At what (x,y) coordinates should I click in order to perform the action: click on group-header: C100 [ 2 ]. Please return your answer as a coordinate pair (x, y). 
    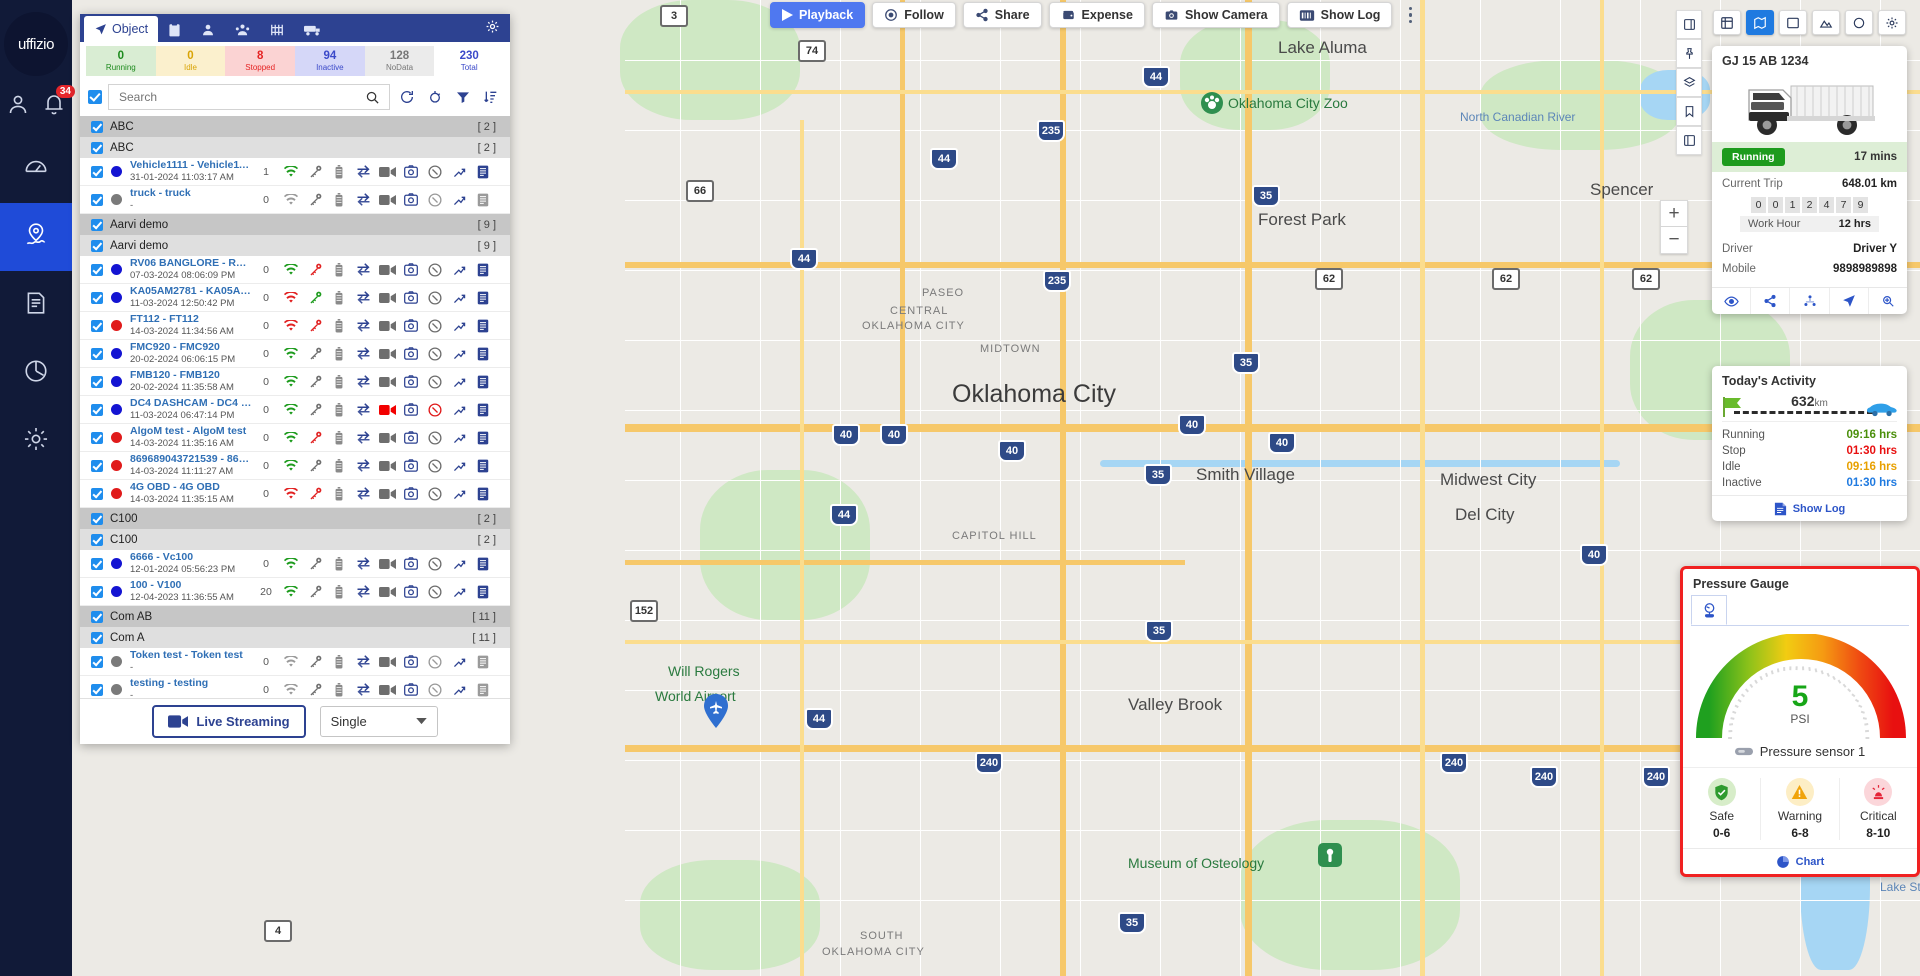
    Looking at the image, I should click on (295, 518).